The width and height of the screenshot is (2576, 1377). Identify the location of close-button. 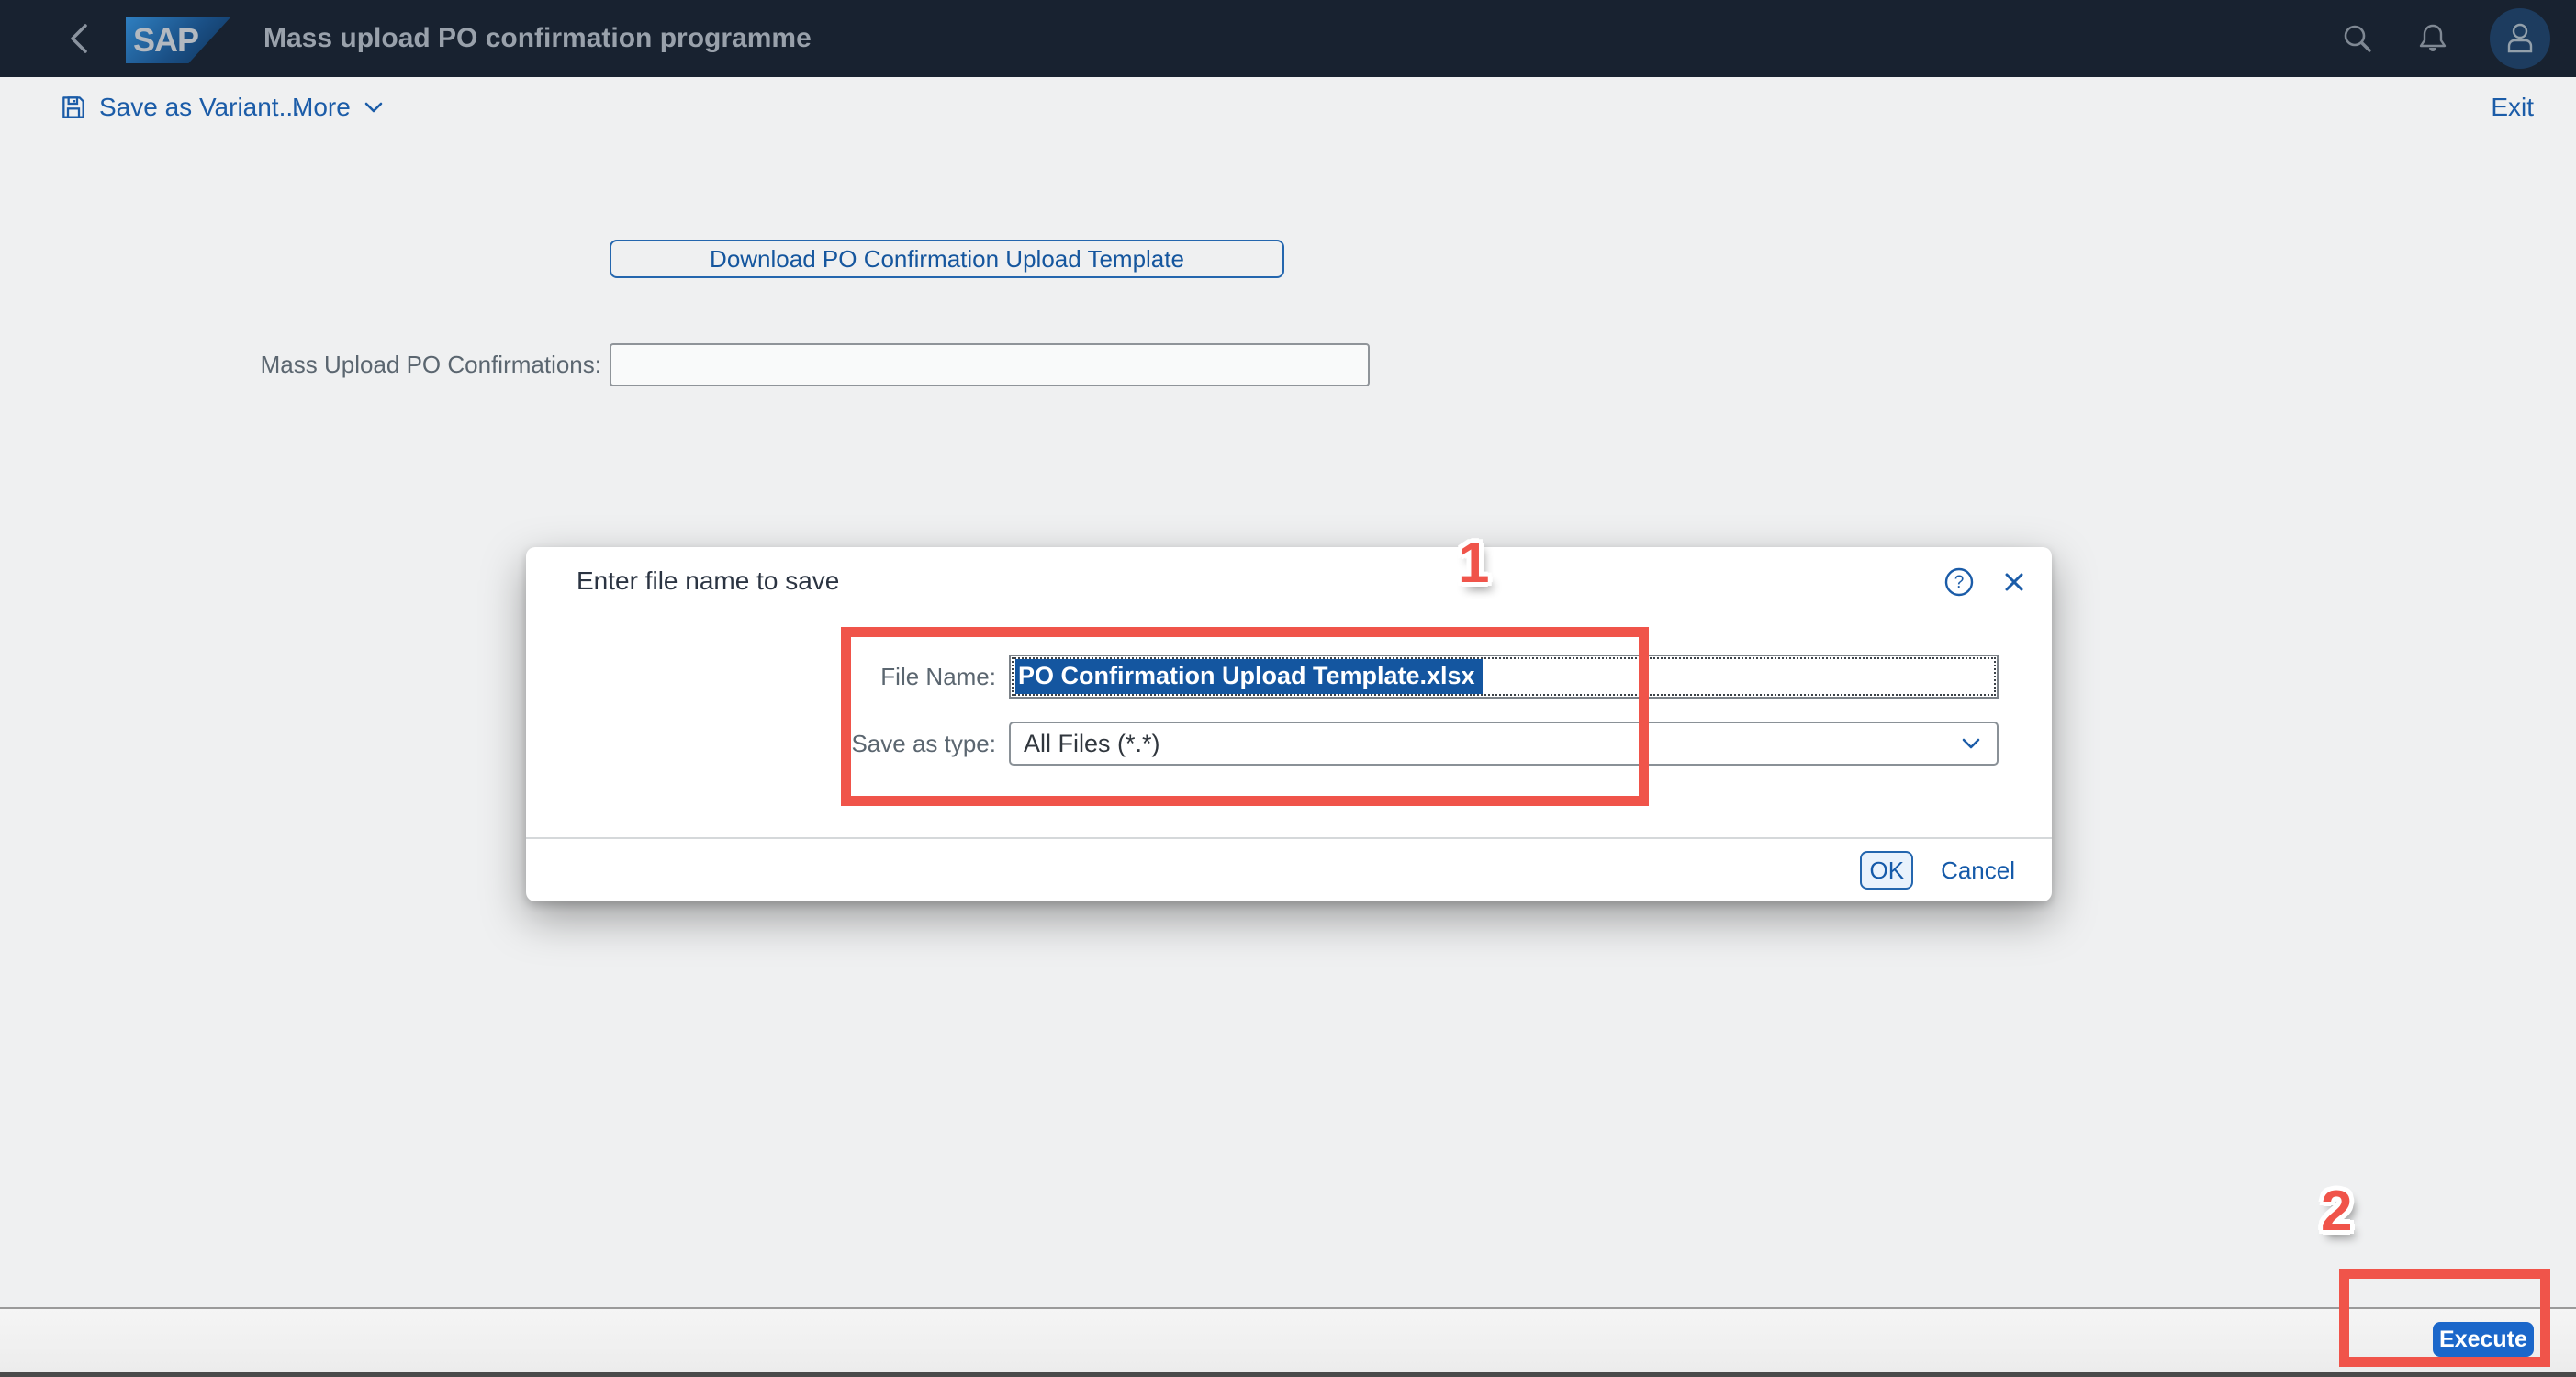
(2014, 582).